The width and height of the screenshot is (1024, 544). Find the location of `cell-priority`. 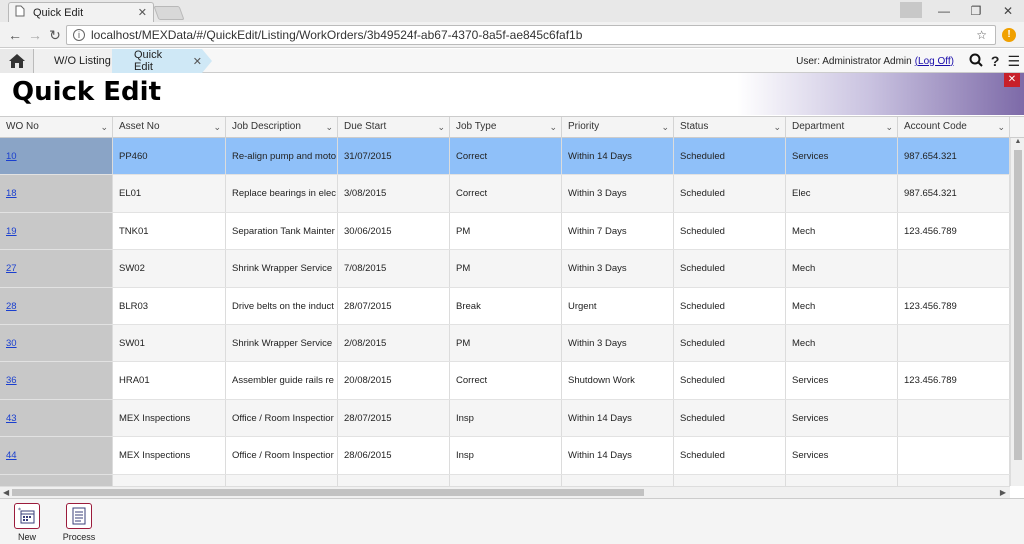

cell-priority is located at coordinates (618, 480).